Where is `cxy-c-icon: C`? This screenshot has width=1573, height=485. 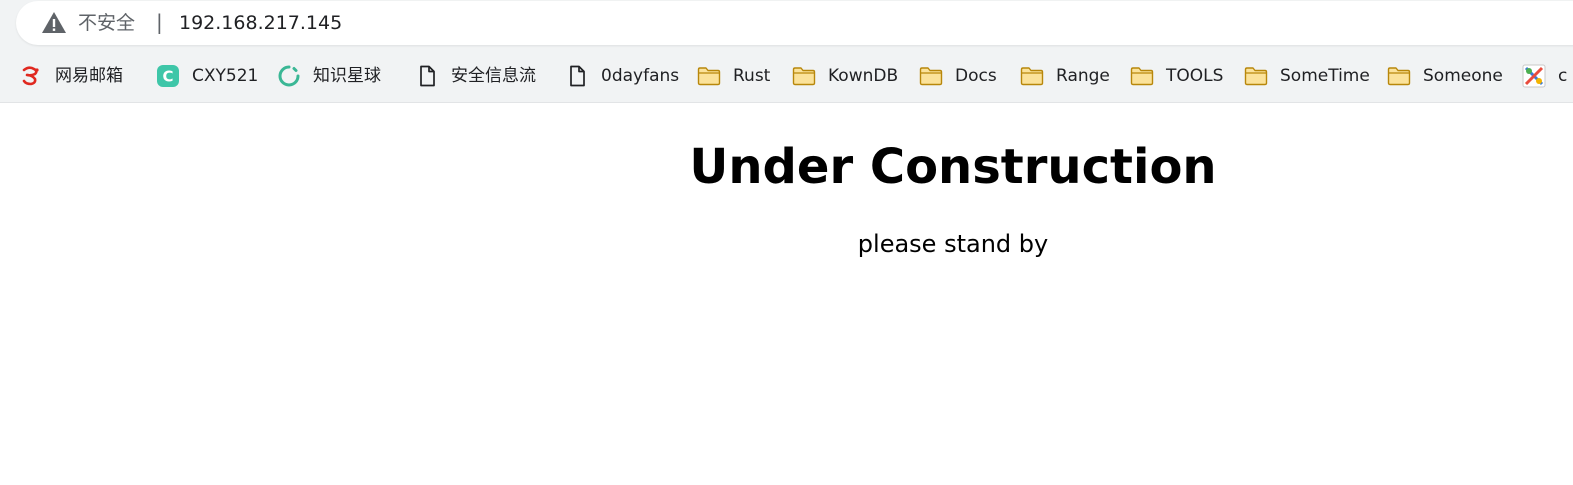
cxy-c-icon: C is located at coordinates (168, 76).